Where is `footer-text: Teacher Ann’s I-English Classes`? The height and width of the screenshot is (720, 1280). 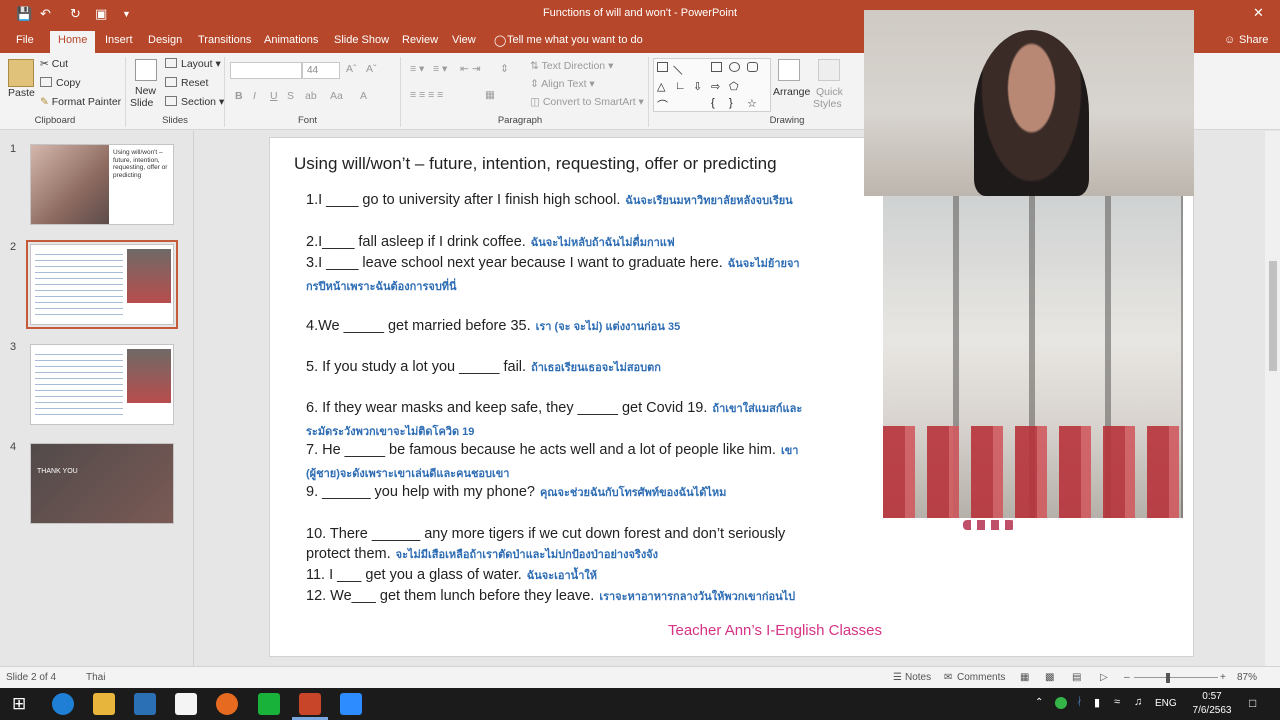
footer-text: Teacher Ann’s I-English Classes is located at coordinates (775, 630).